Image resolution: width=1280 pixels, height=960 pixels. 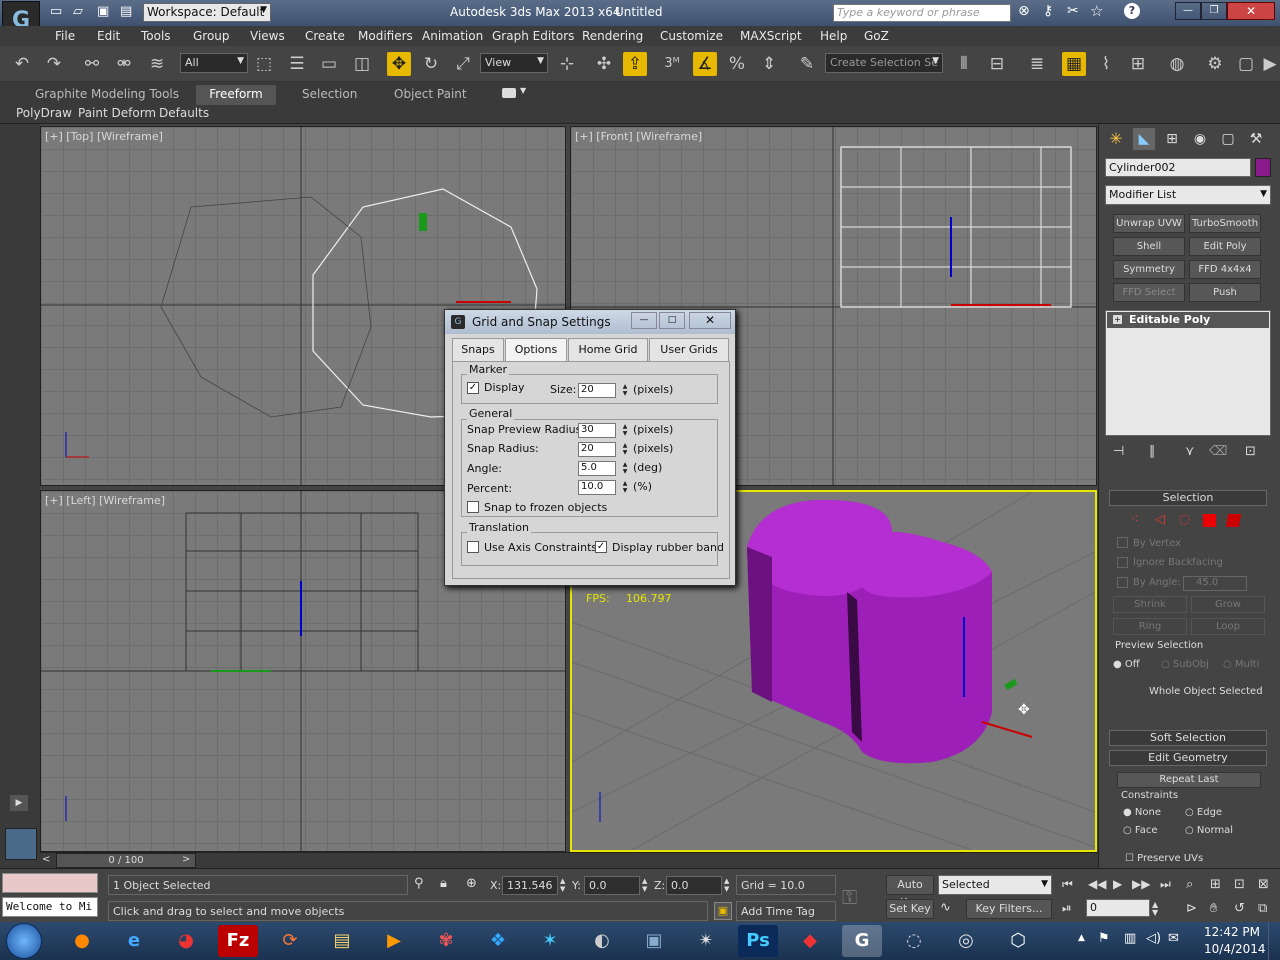 What do you see at coordinates (329, 94) in the screenshot?
I see `ribbon-tab-selection: Selection` at bounding box center [329, 94].